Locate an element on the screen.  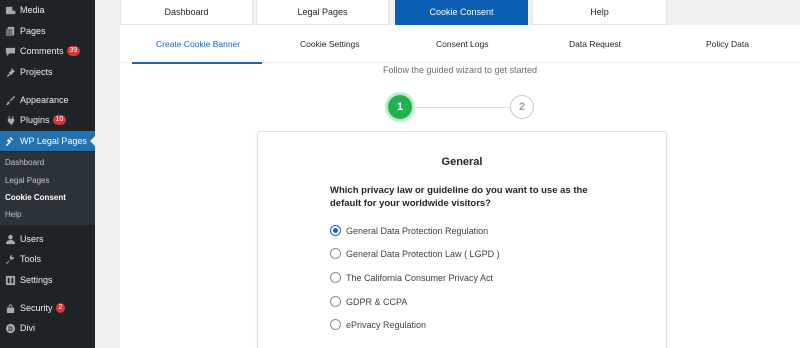
sidebar-item-label: Plugins is located at coordinates (35, 120).